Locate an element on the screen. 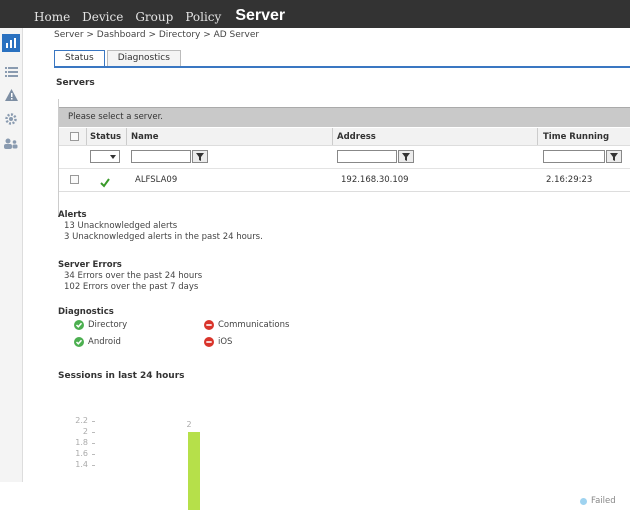 This screenshot has height=510, width=630. tab-bar: Status Diagnostics is located at coordinates (118, 58).